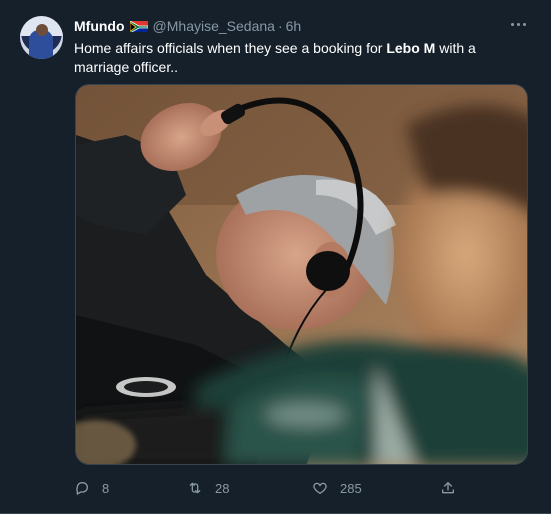  Describe the element at coordinates (411, 48) in the screenshot. I see `tweet-text-bold: Lebo M` at that location.